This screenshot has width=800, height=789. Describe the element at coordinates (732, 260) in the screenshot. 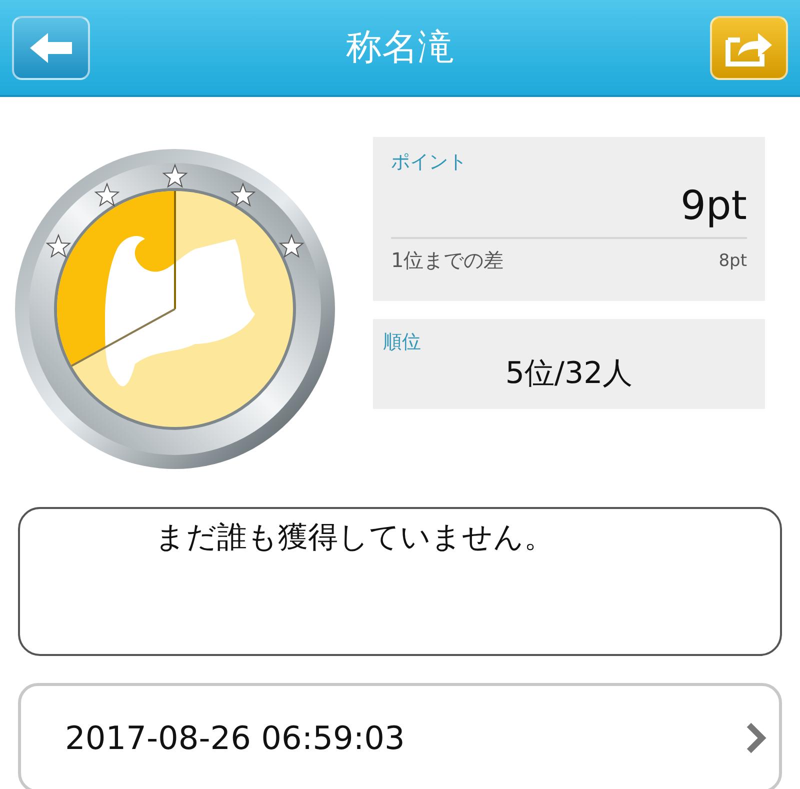

I see `gap-value: 8pt` at that location.